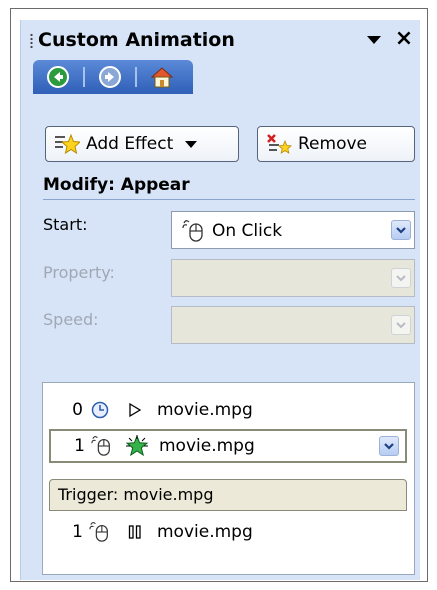 The width and height of the screenshot is (437, 590). What do you see at coordinates (293, 325) in the screenshot?
I see `speed-select` at bounding box center [293, 325].